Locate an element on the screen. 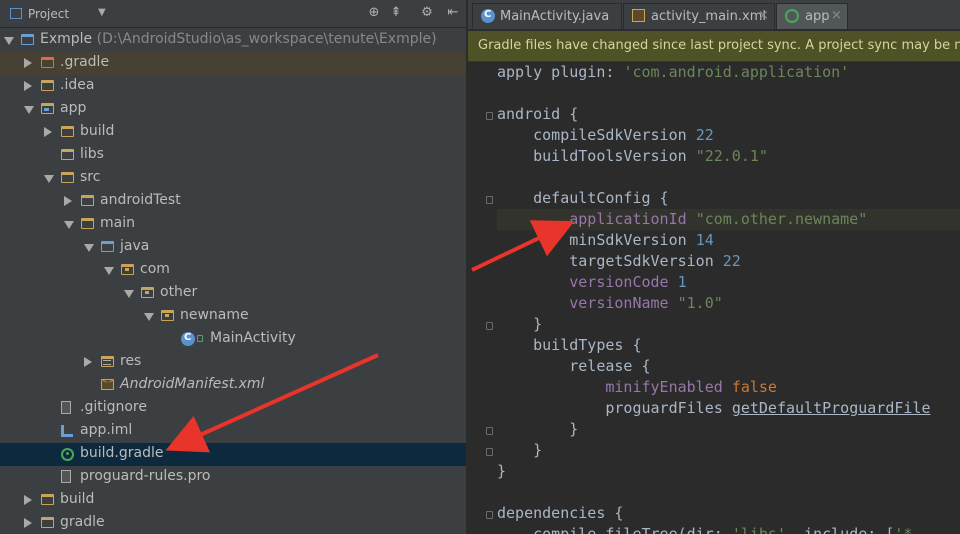  code-line: compileSdkVersion 22 is located at coordinates (605, 135).